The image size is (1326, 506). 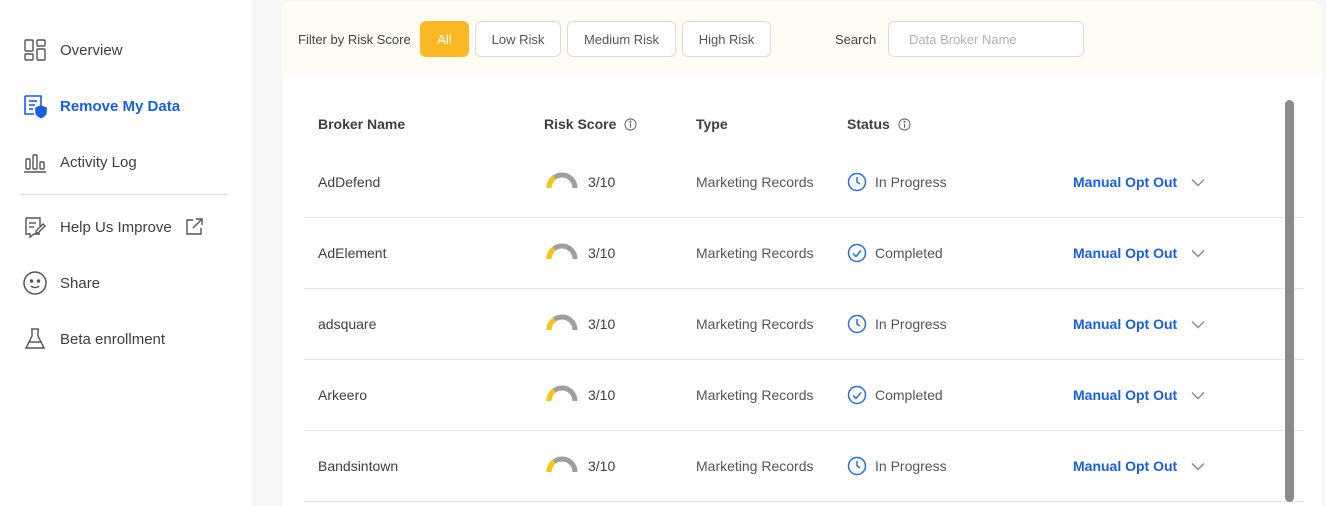 I want to click on sidebar-item-remove-my-data: Remove My Data, so click(x=101, y=106).